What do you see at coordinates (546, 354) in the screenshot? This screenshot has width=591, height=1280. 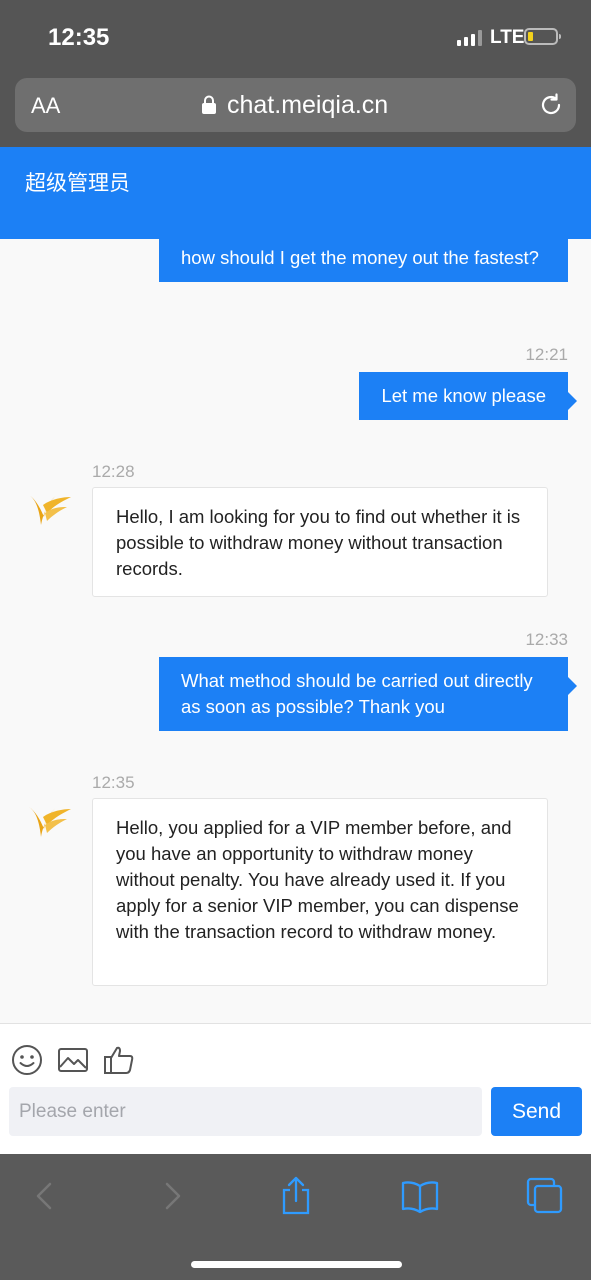 I see `message-timestamp: 12:21` at bounding box center [546, 354].